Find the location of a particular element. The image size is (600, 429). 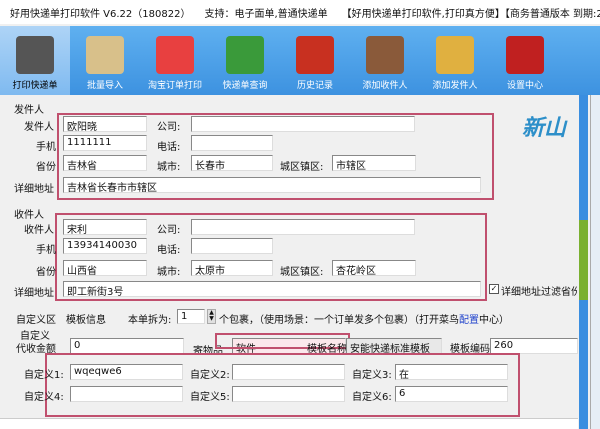

custom-field-input: 6 is located at coordinates (451, 394).